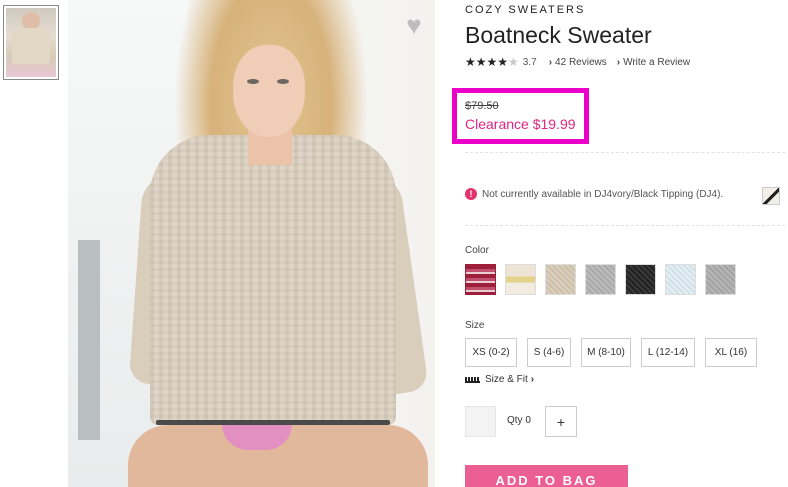 This screenshot has width=788, height=487. What do you see at coordinates (720, 279) in the screenshot?
I see `color-swatch-heather-grey` at bounding box center [720, 279].